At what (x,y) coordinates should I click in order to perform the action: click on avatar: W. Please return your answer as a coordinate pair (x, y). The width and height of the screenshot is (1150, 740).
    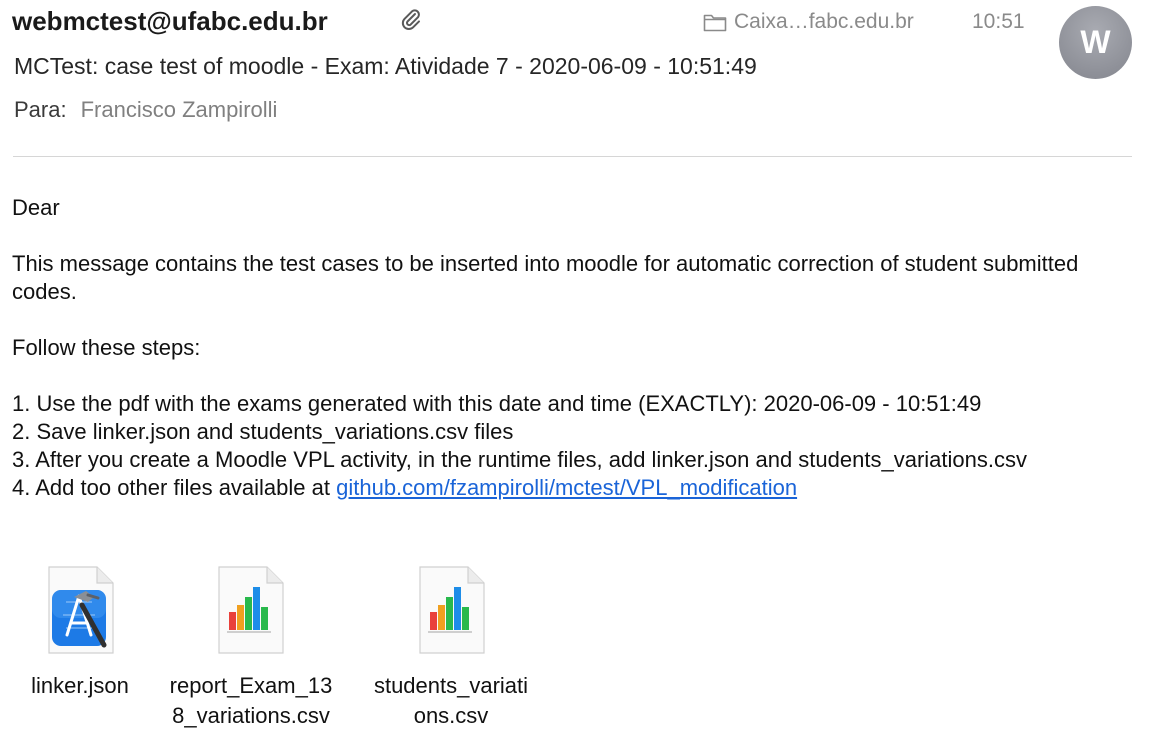
    Looking at the image, I should click on (1095, 42).